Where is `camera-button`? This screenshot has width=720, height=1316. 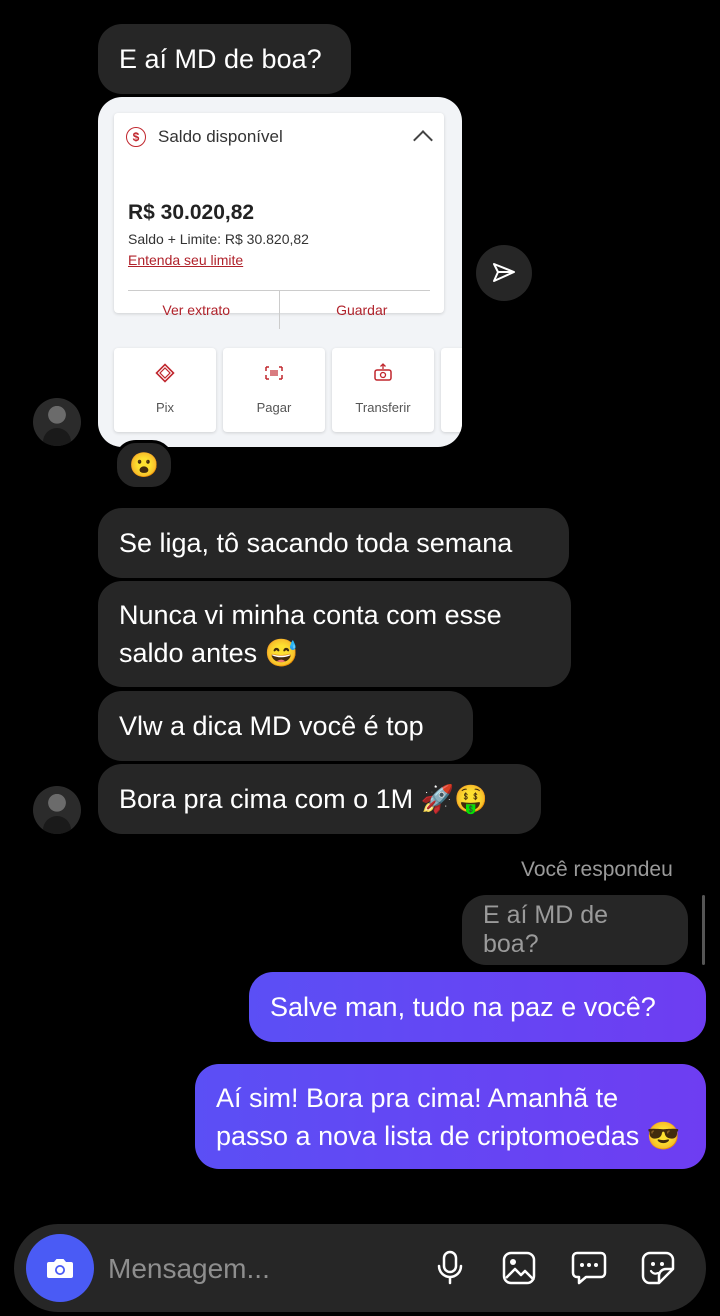 camera-button is located at coordinates (60, 1268).